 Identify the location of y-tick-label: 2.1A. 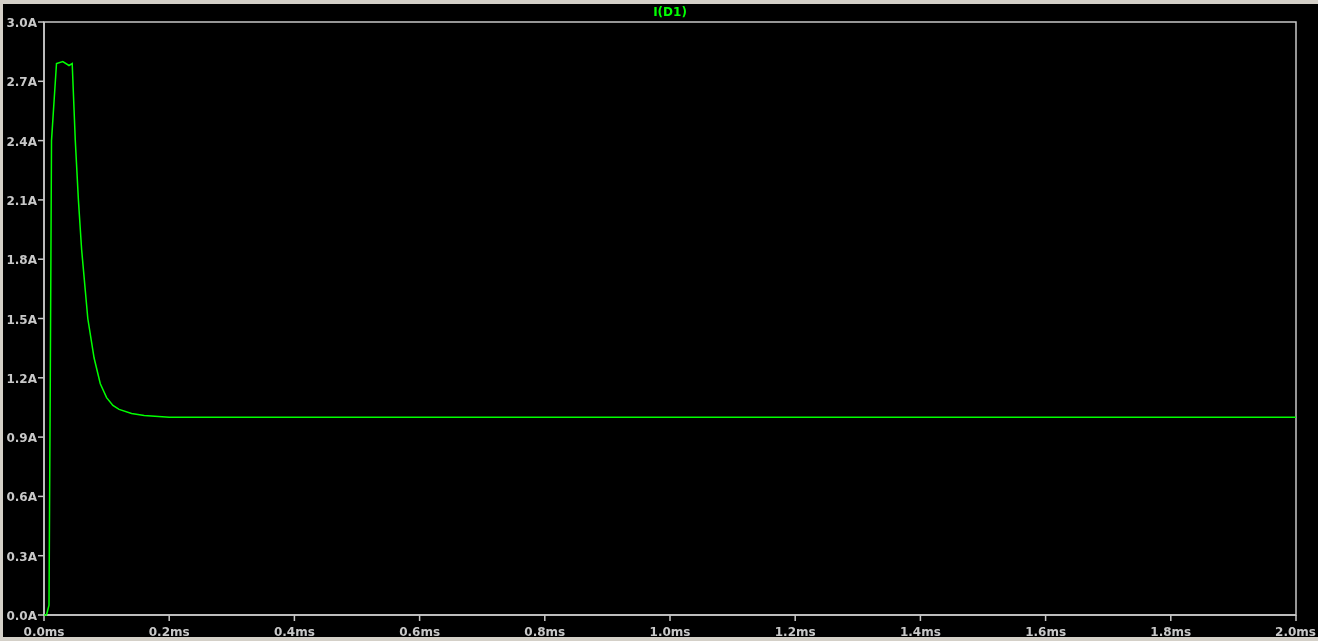
(21, 200).